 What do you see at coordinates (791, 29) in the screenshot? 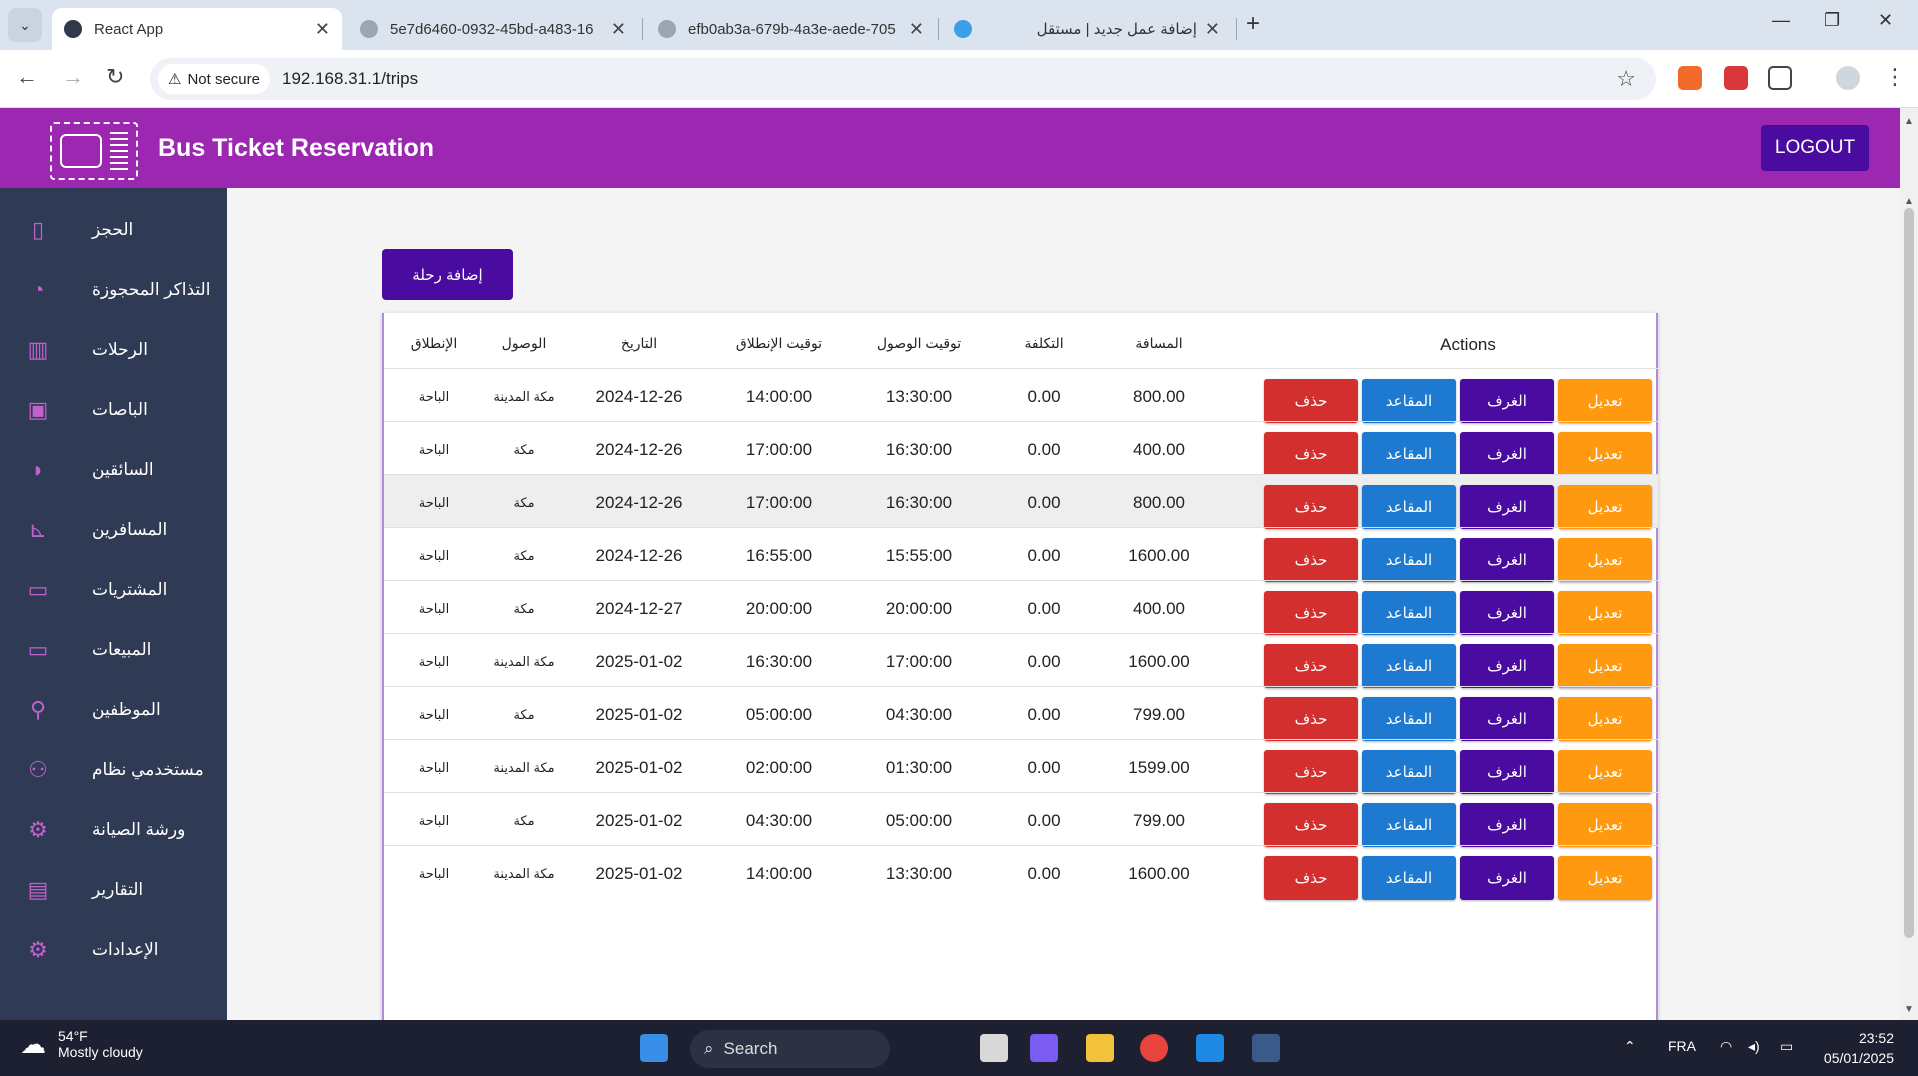
I see `browser-tab-3: efb0ab3a-679b-4a3e-aede-705 ✕` at bounding box center [791, 29].